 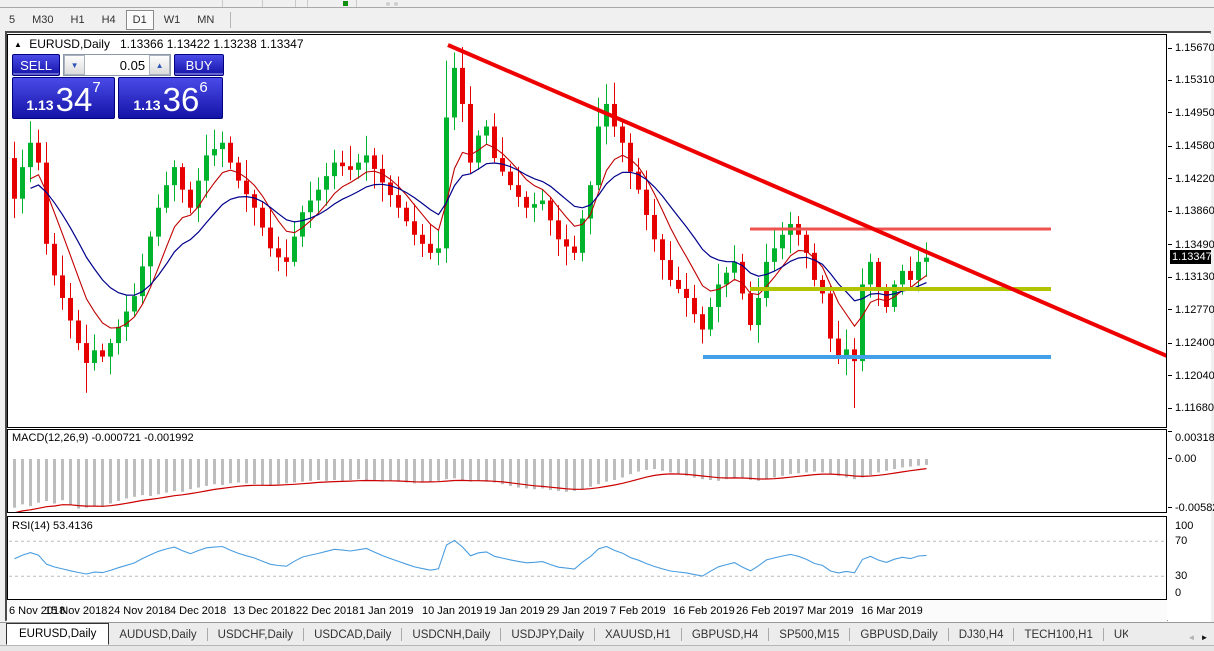 I want to click on tab-usdcnh-daily: USDCNH,Daily, so click(x=451, y=635).